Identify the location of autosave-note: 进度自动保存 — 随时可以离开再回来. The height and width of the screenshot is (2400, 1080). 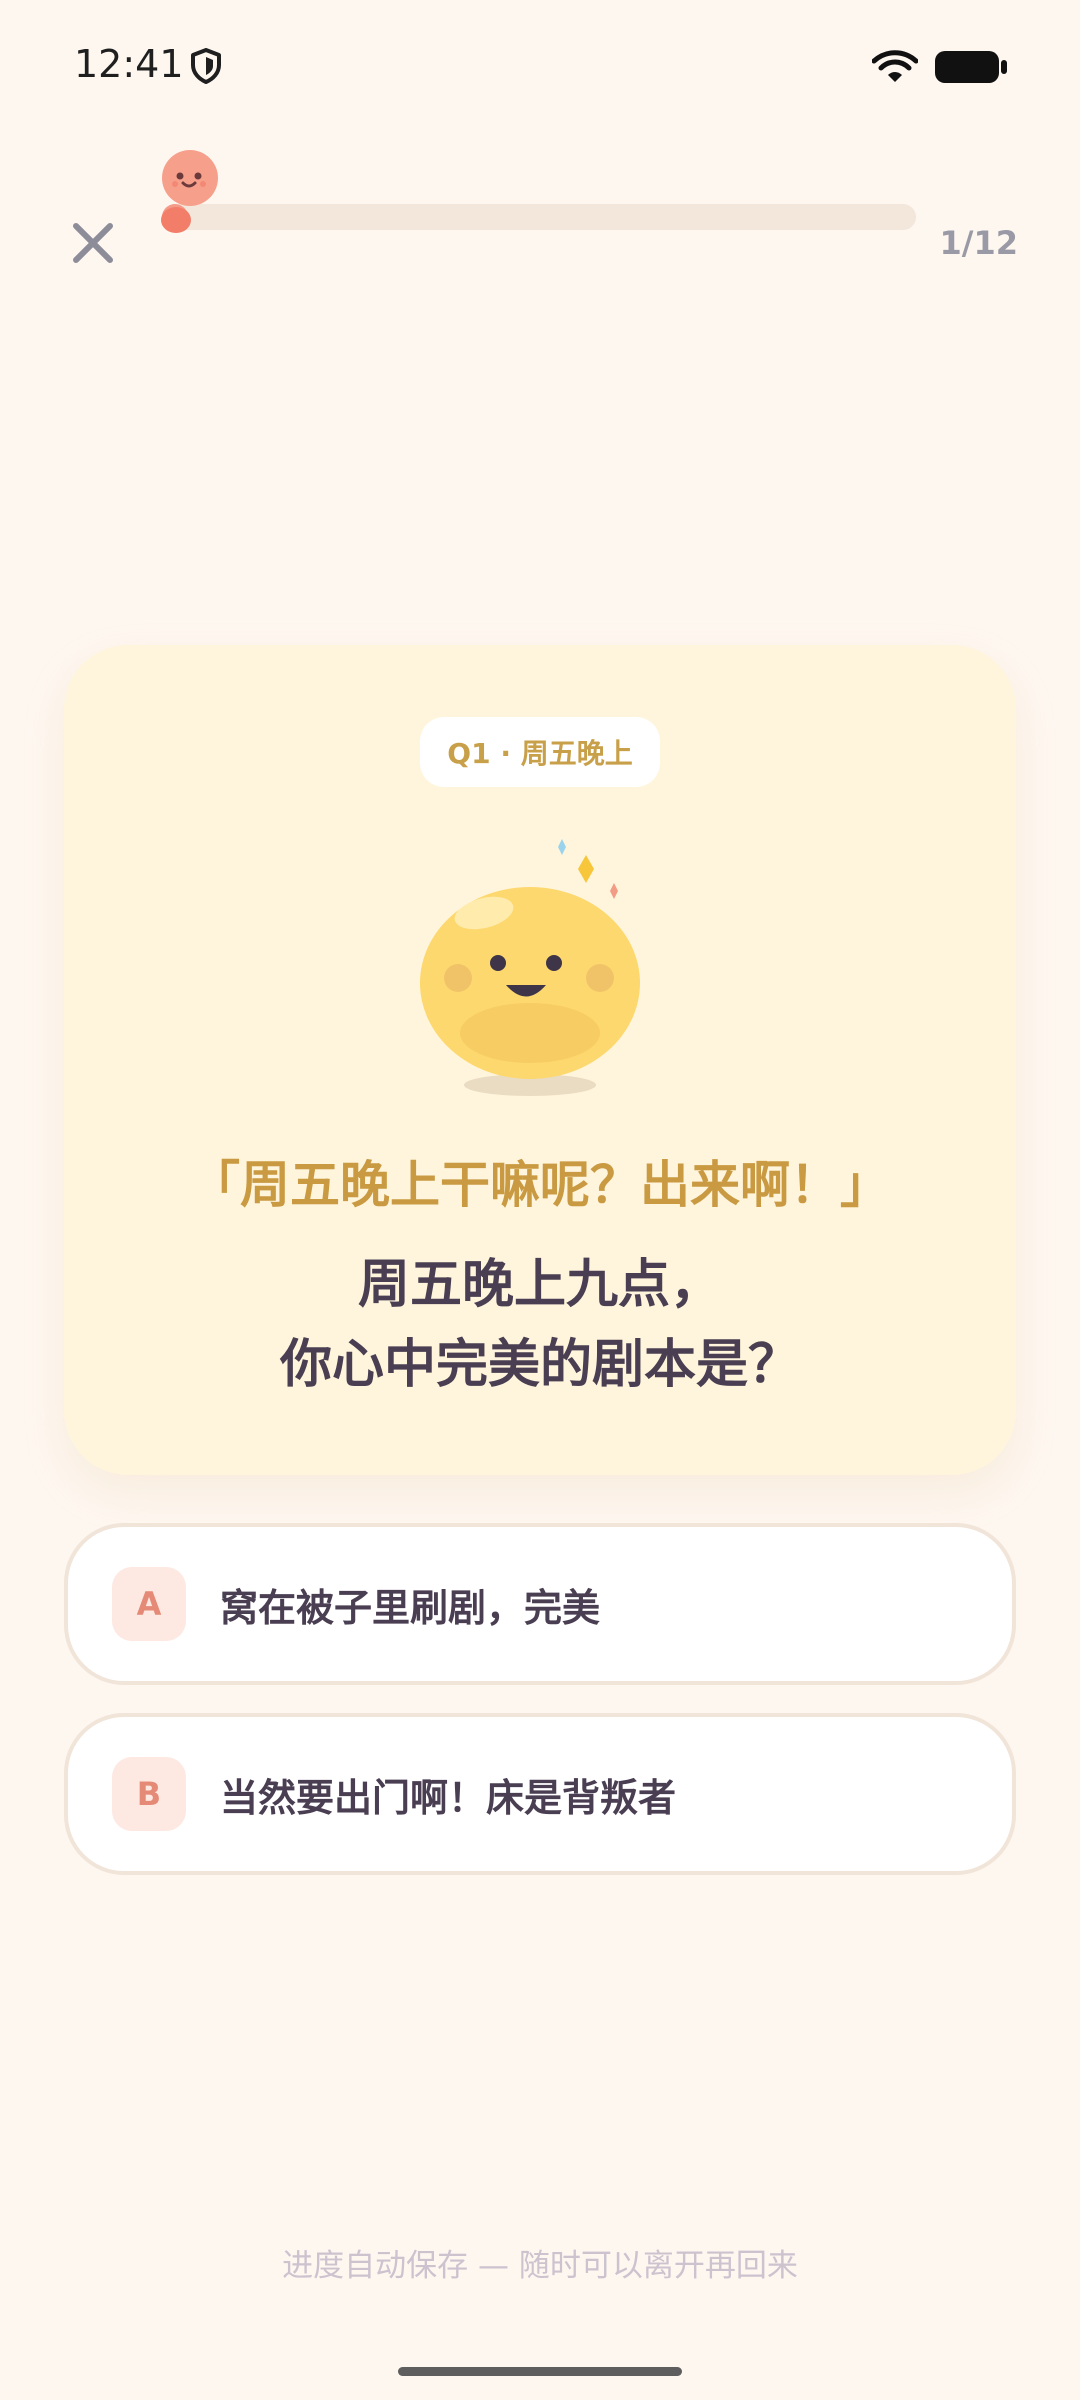
(540, 2266).